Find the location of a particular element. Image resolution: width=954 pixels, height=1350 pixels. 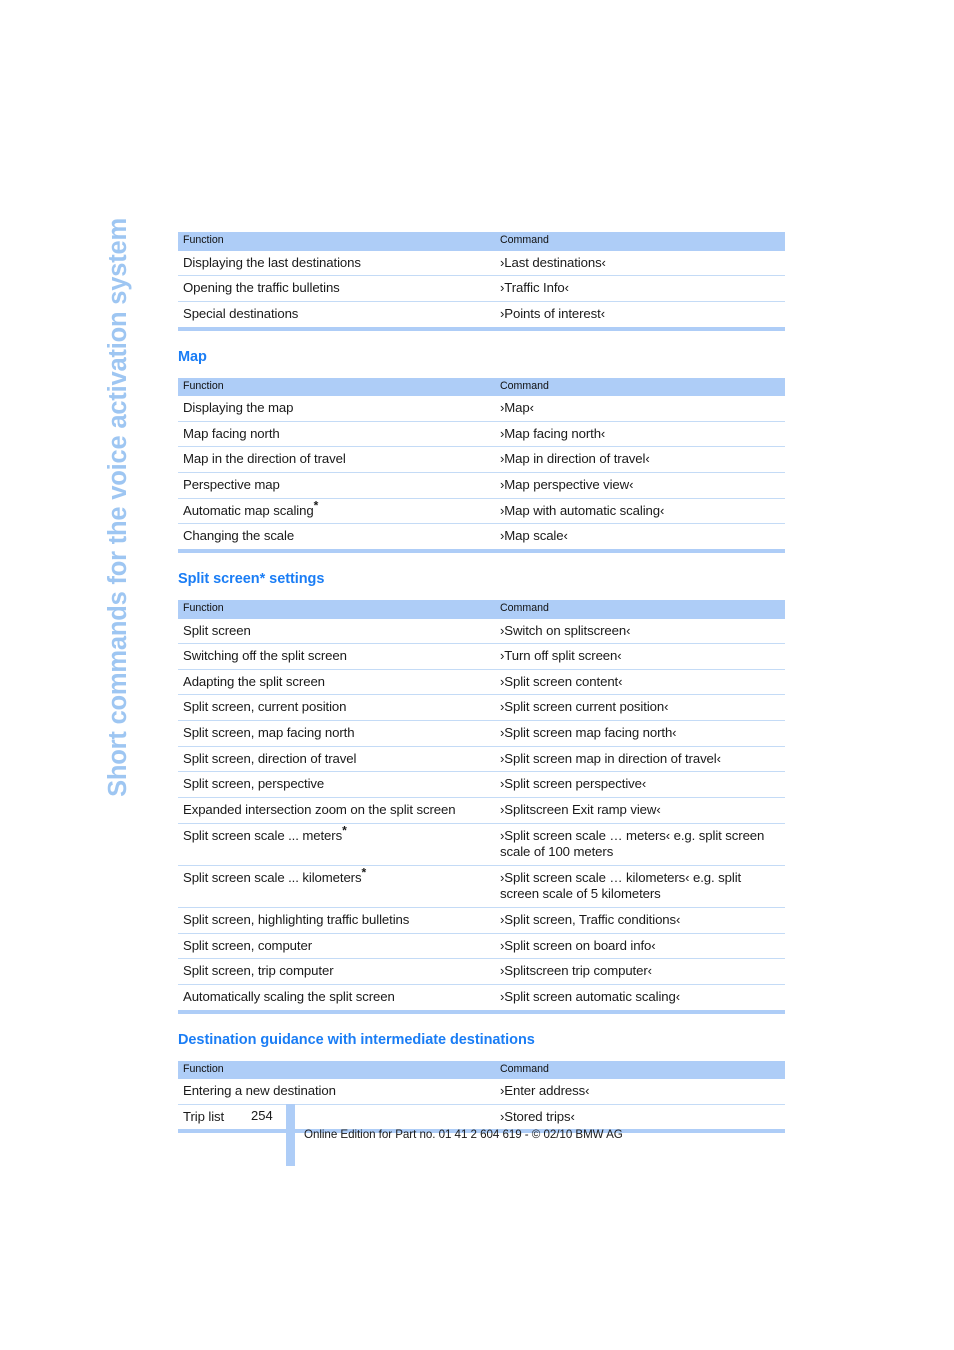

cell-function: Displaying the map is located at coordinates (335, 408).